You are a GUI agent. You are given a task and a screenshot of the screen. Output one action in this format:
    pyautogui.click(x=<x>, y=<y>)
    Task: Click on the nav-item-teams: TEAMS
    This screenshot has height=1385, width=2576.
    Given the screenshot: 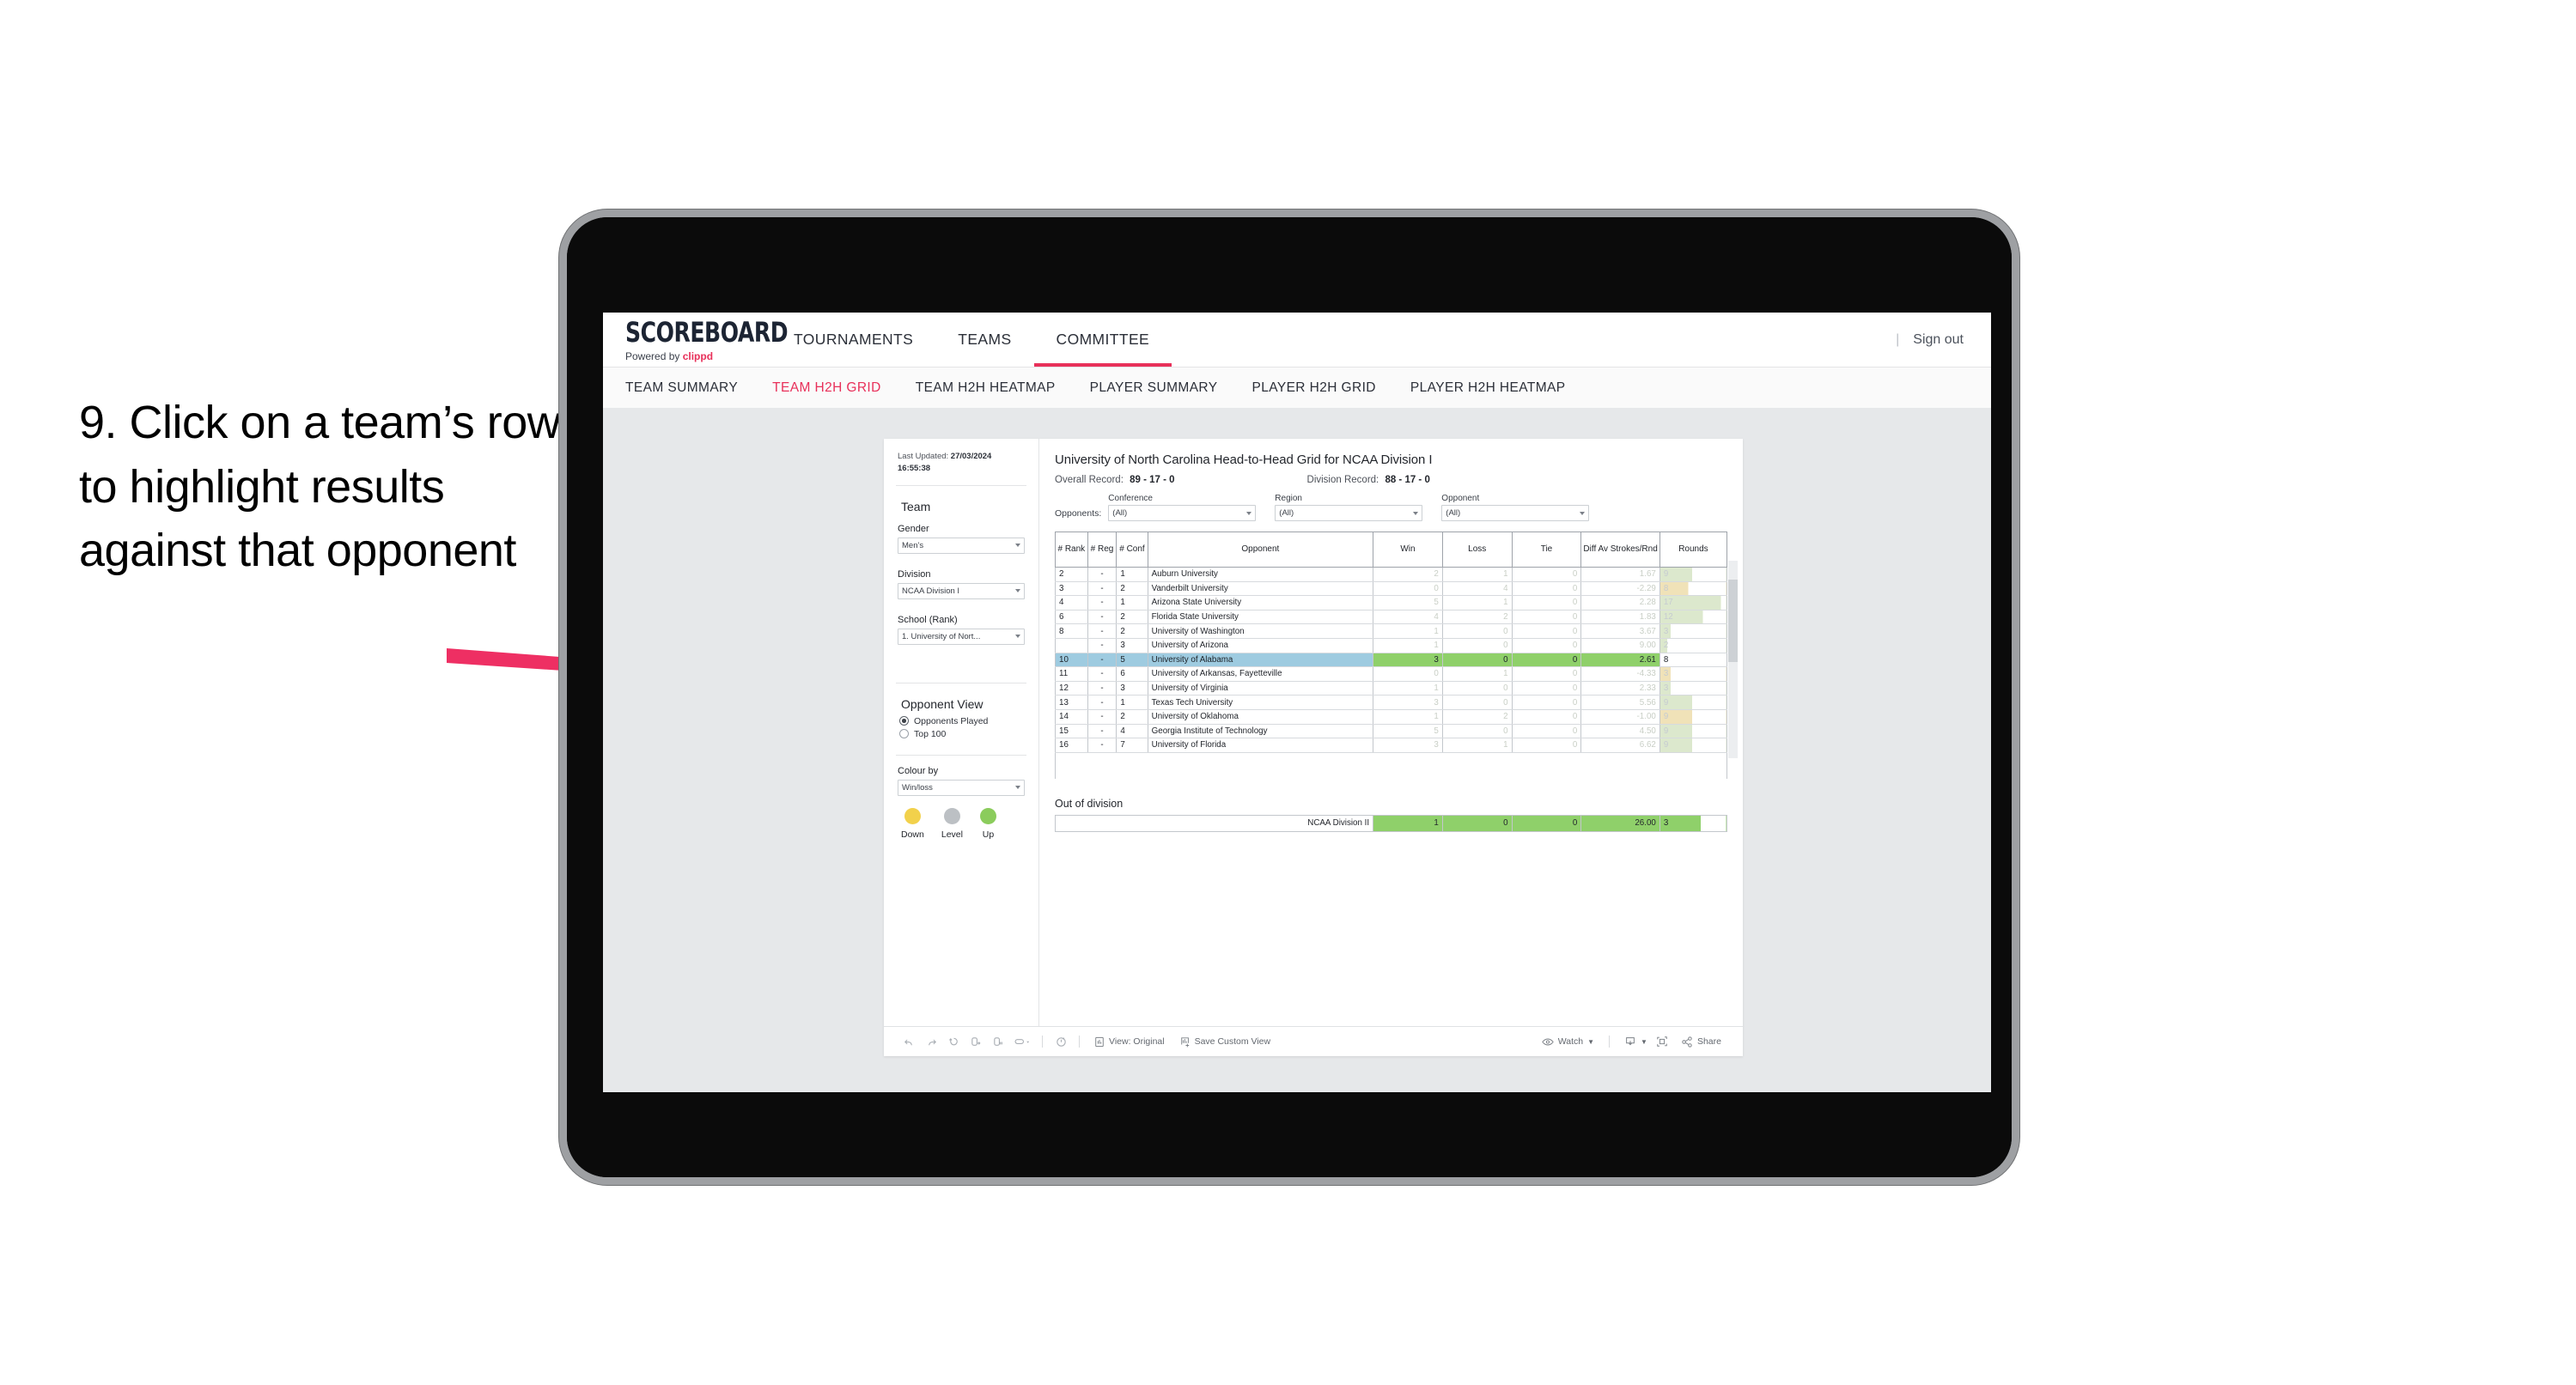 What is the action you would take?
    pyautogui.click(x=984, y=340)
    